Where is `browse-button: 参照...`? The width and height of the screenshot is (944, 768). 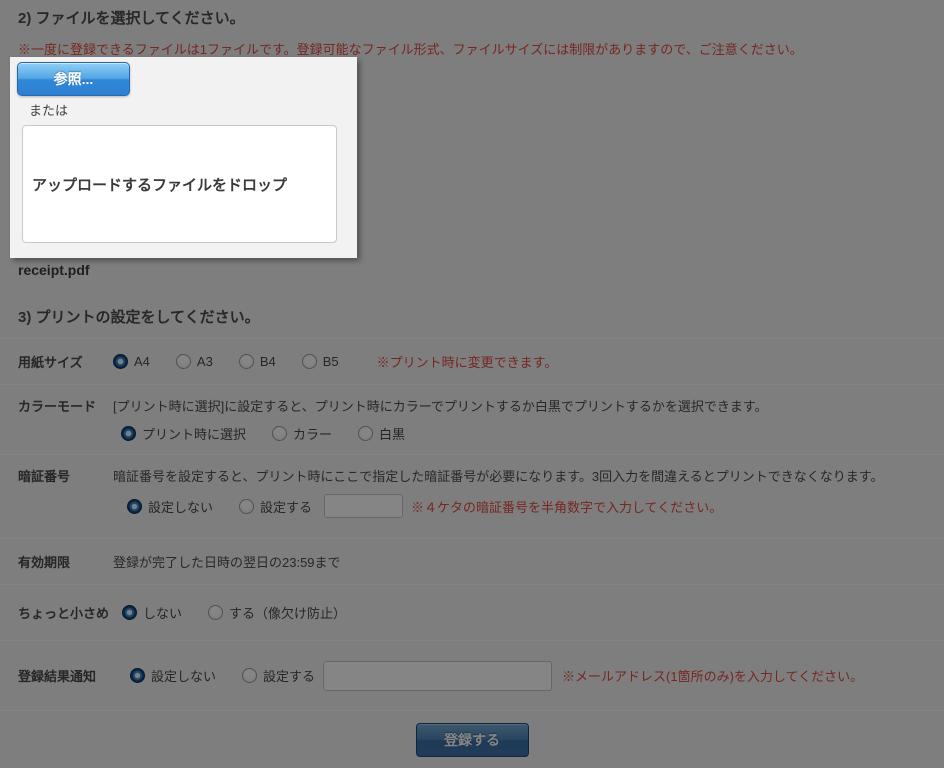 browse-button: 参照... is located at coordinates (73, 79).